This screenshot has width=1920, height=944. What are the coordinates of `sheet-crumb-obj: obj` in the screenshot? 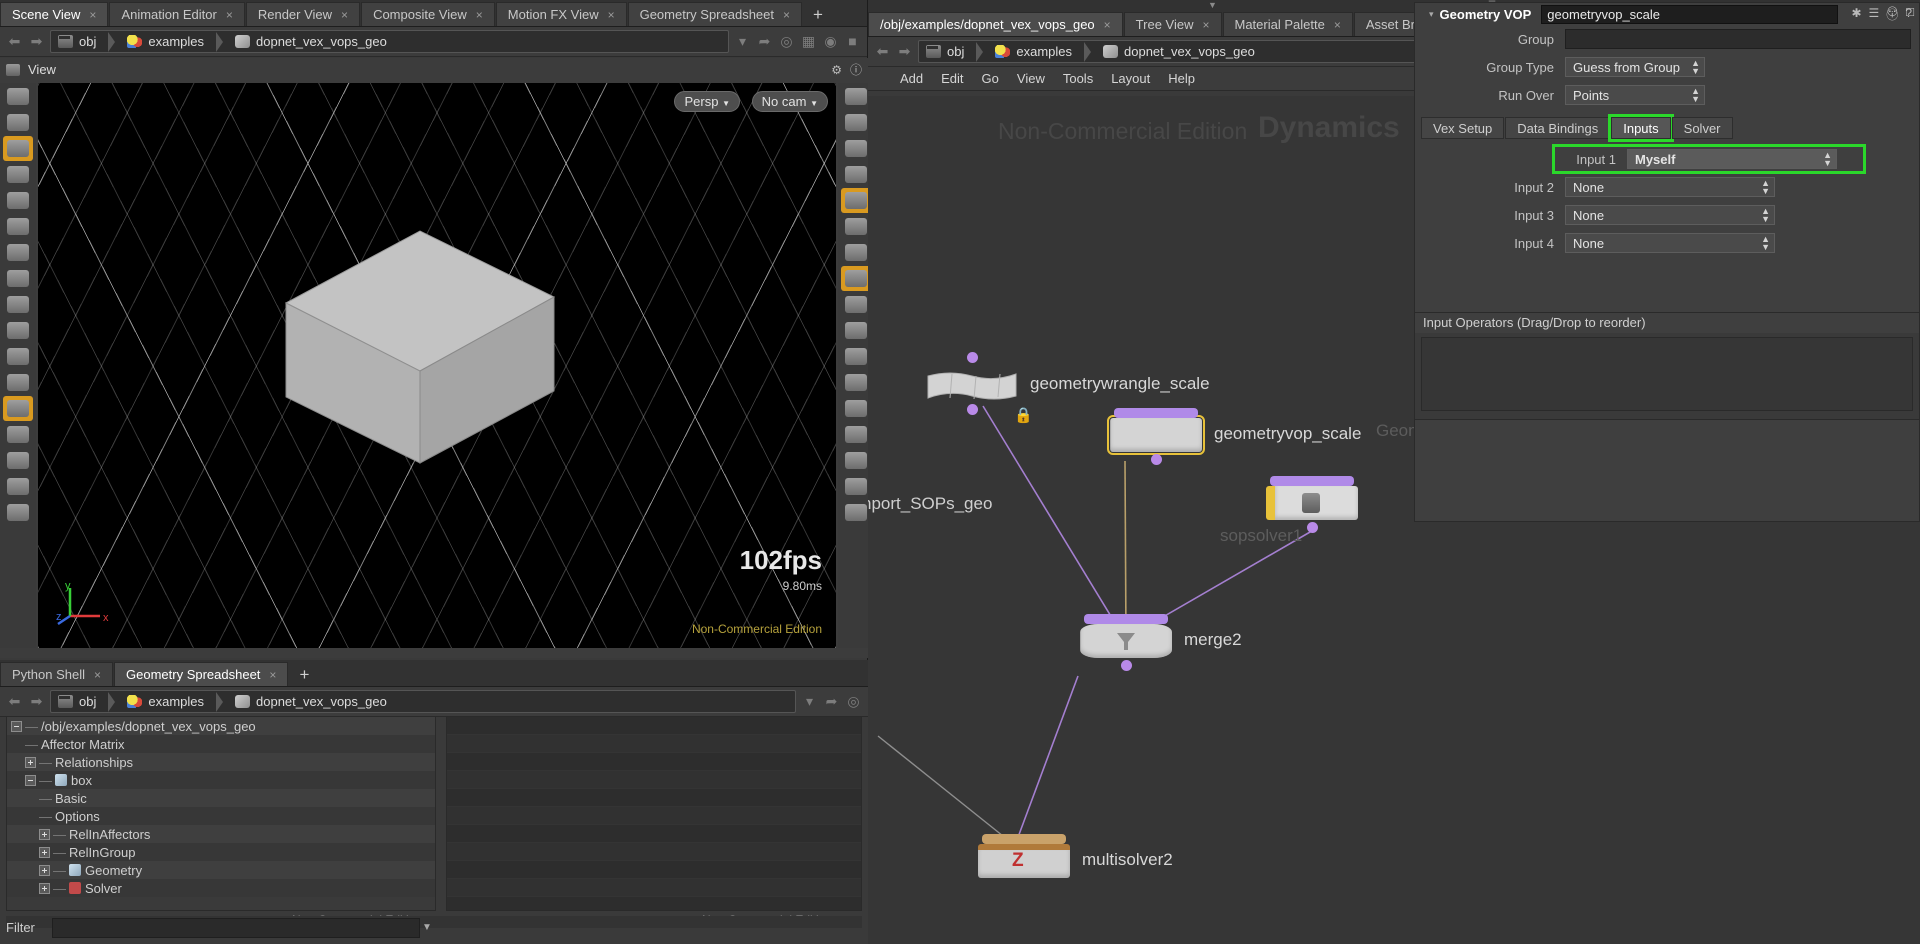 It's located at (87, 701).